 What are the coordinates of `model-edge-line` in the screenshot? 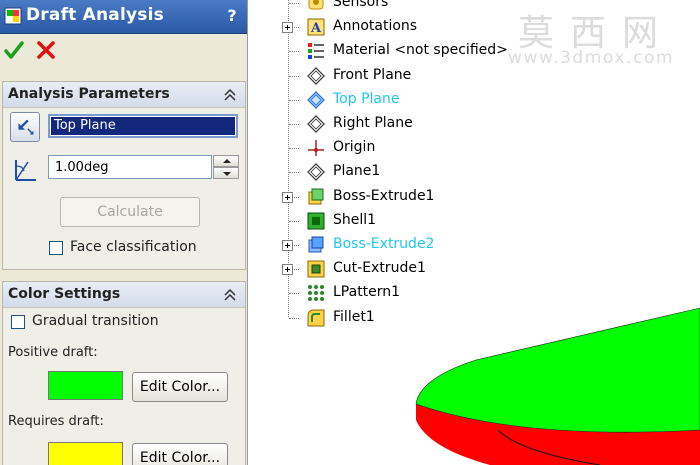 It's located at (549, 447).